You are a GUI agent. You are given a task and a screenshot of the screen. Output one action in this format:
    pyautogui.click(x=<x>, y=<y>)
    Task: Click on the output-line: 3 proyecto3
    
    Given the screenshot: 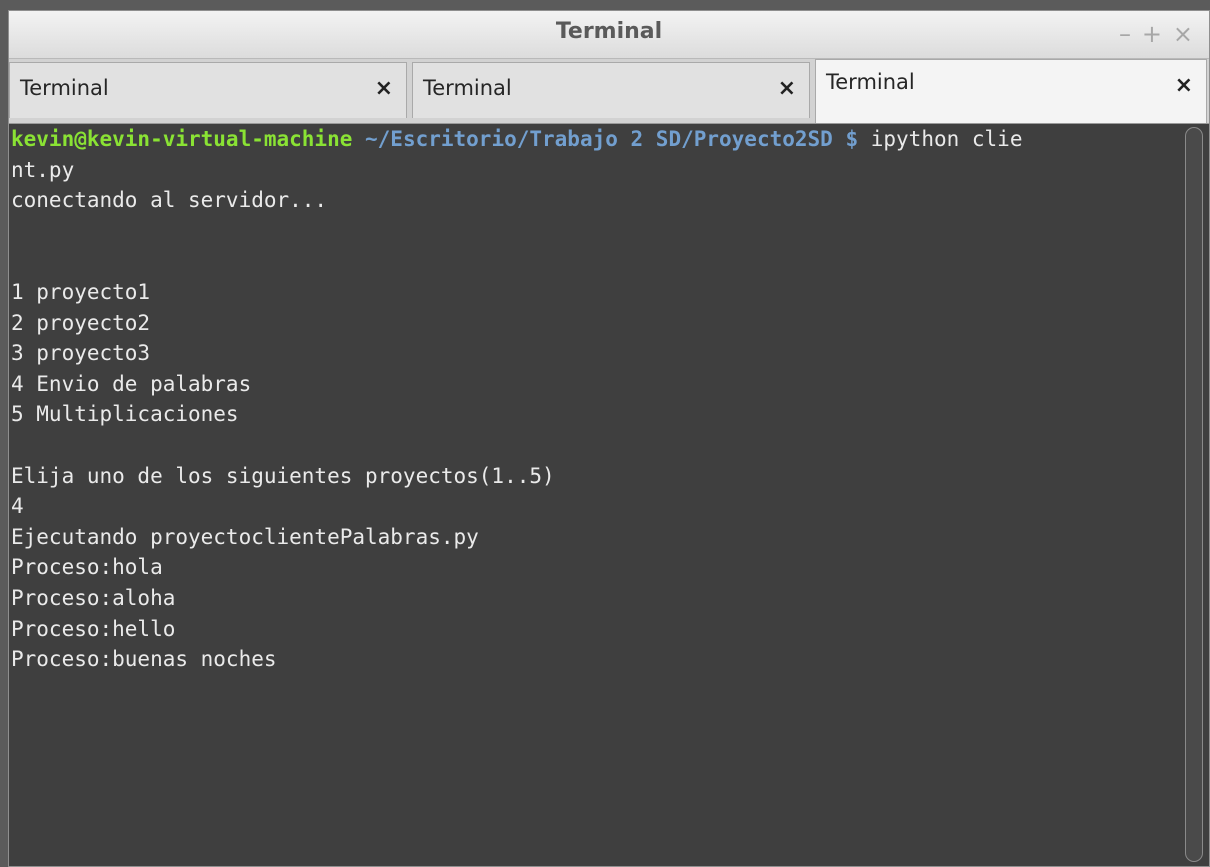 What is the action you would take?
    pyautogui.click(x=81, y=353)
    